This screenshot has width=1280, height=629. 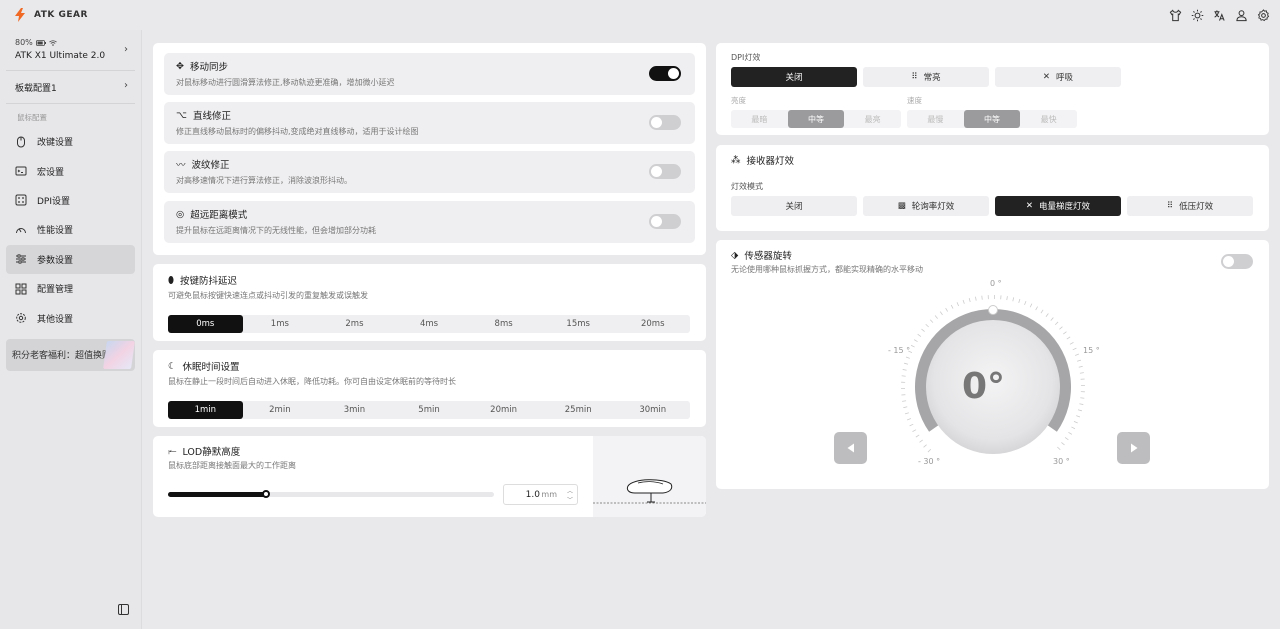 What do you see at coordinates (429, 123) in the screenshot?
I see `feature-angle-snap: ⌥ 直线修正 修正直线移动鼠标时的偏移抖动,变成绝对直线移动，适用于设计绘图` at bounding box center [429, 123].